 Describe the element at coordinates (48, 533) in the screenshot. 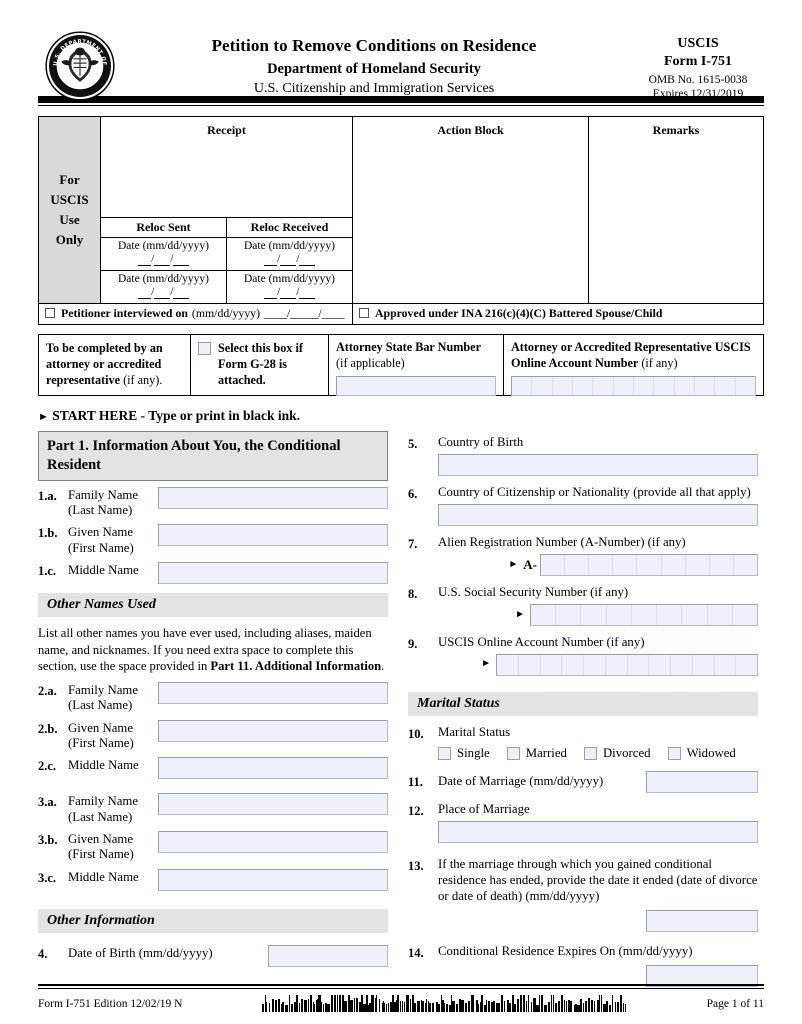

I see `item-number: 1.b.` at that location.